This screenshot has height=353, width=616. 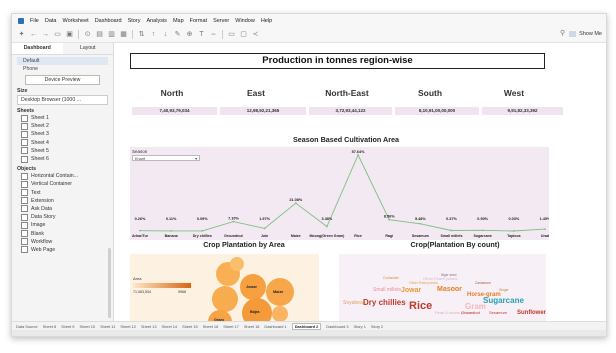 I want to click on sidebar-scrollbar, so click(x=109, y=283).